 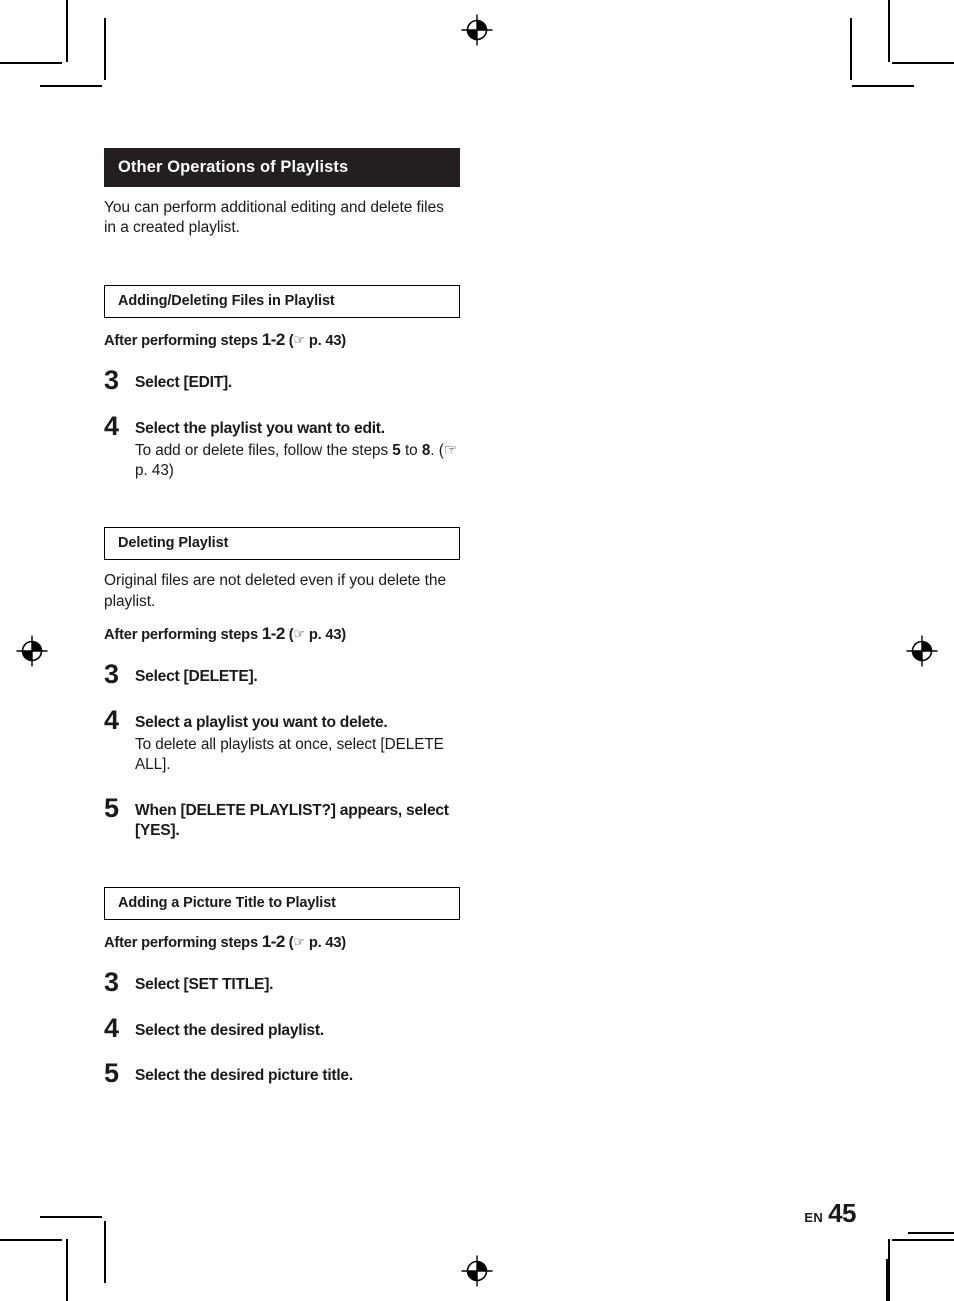 I want to click on step-subtext-fragment: to, so click(x=411, y=450).